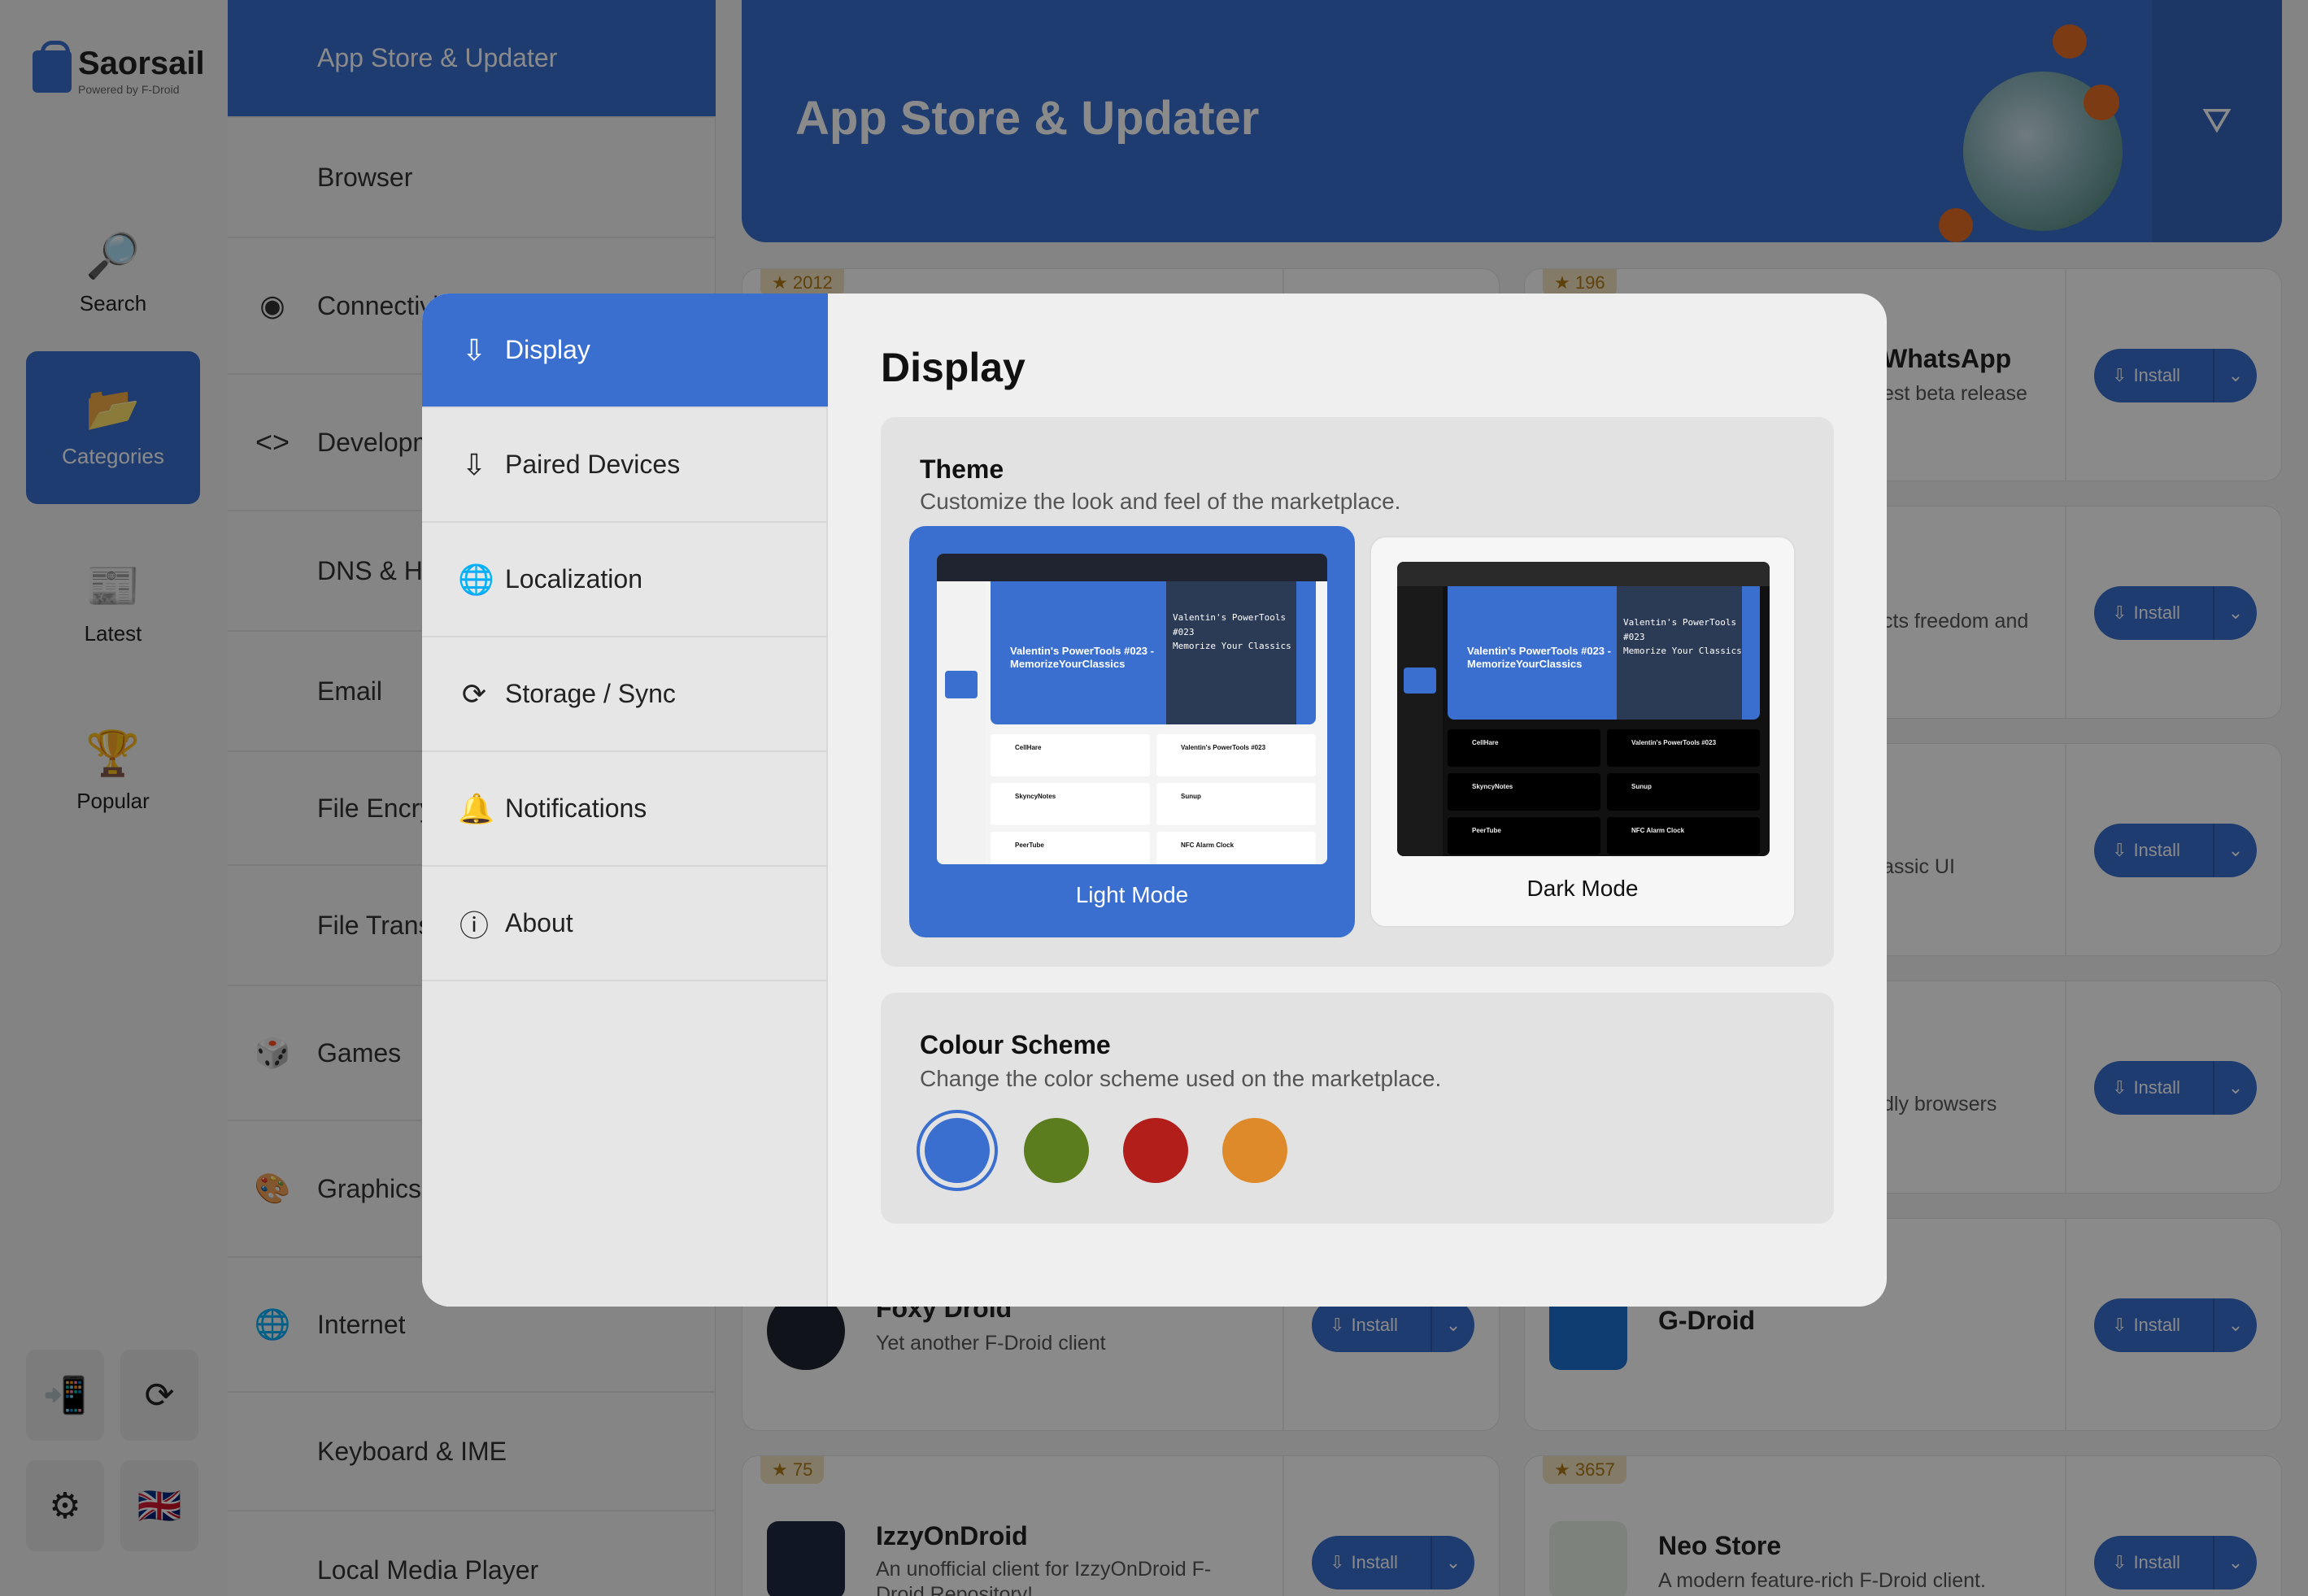 Image resolution: width=2308 pixels, height=1596 pixels. I want to click on settings-nav-about: ⓘ About, so click(625, 924).